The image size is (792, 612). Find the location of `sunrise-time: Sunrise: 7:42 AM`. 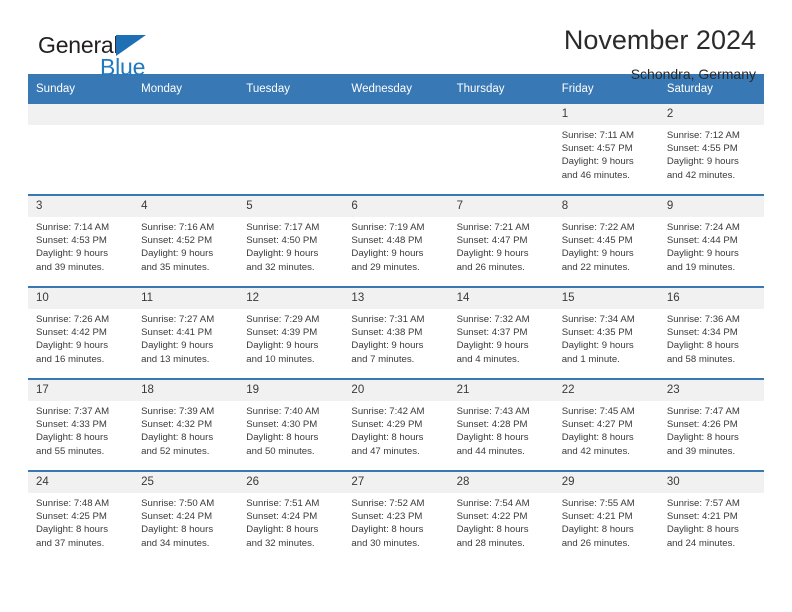

sunrise-time: Sunrise: 7:42 AM is located at coordinates (388, 411).